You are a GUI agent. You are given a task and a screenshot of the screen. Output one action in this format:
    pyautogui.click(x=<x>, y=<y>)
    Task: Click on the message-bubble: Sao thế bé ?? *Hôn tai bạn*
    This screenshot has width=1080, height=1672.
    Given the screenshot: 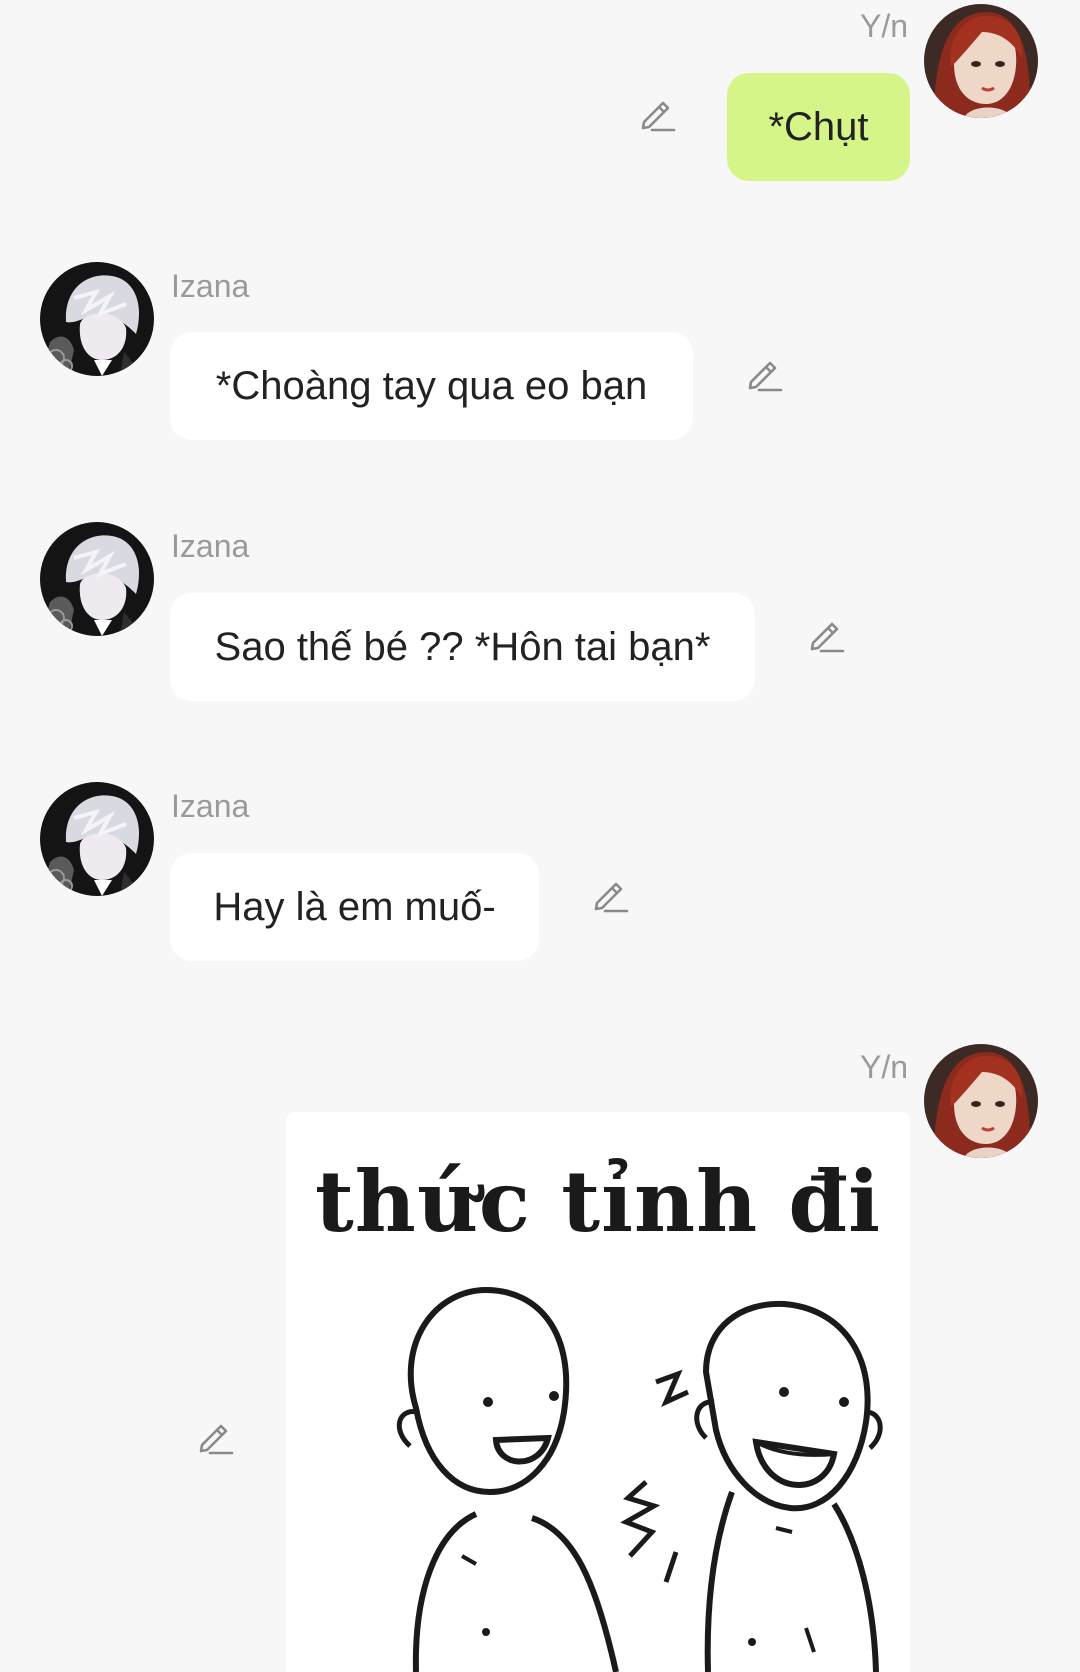 What is the action you would take?
    pyautogui.click(x=462, y=647)
    